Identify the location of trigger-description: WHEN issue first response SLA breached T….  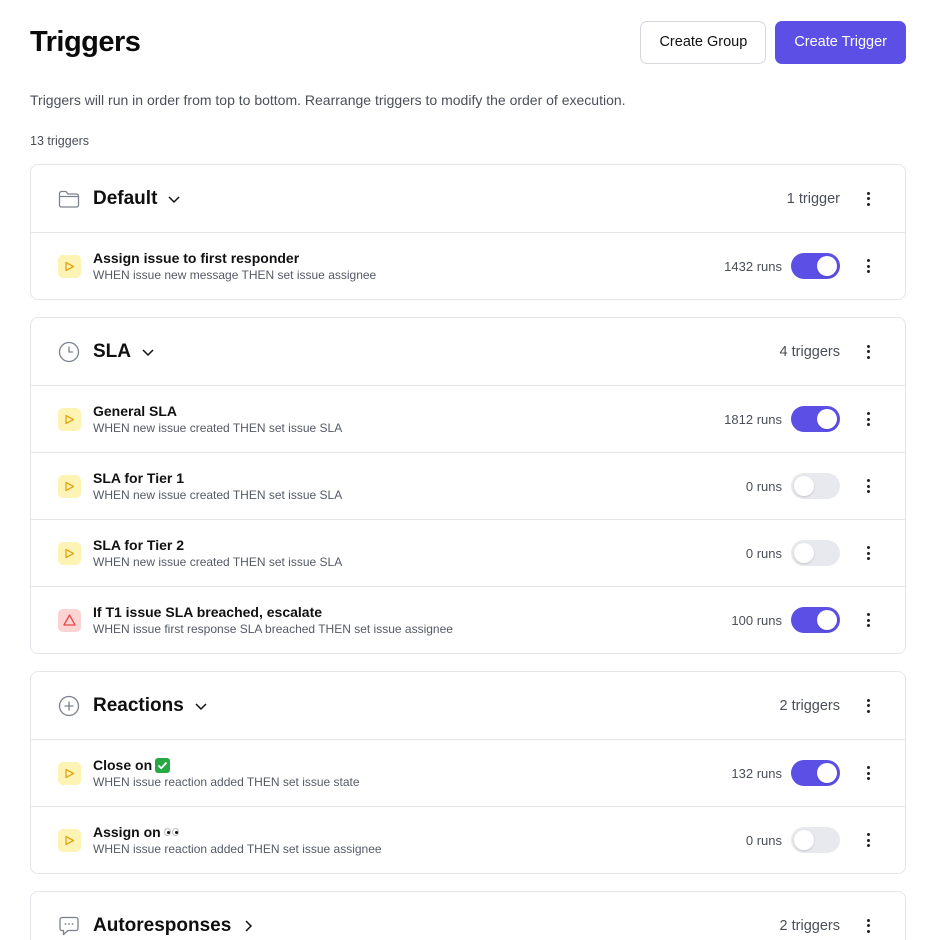
(273, 628).